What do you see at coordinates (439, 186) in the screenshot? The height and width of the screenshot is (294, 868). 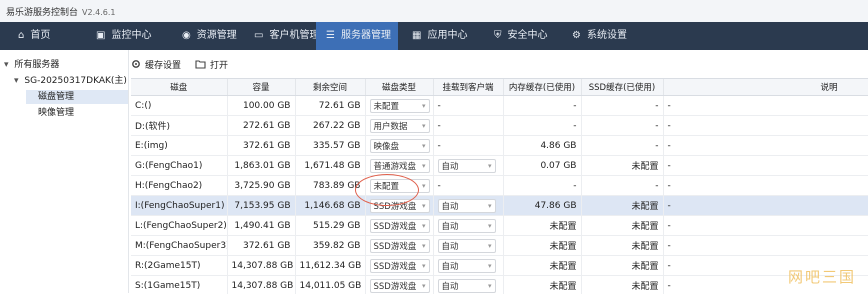 I see `mount-mode-value: -` at bounding box center [439, 186].